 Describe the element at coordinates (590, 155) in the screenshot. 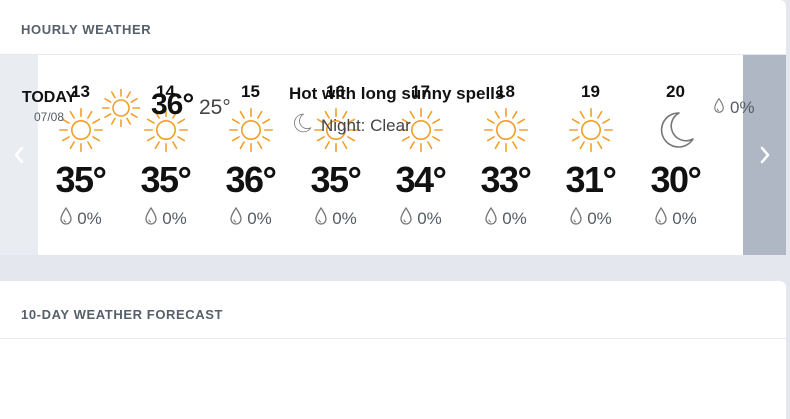

I see `hour-column: 19 31° 0%` at that location.